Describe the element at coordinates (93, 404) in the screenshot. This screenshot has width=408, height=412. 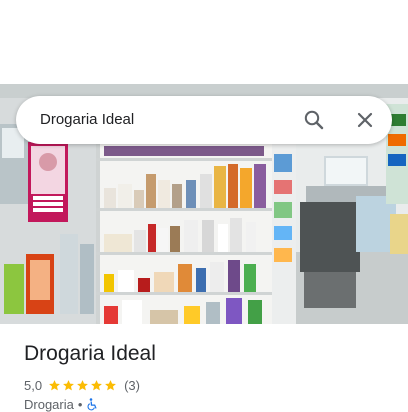
I see `wheelchair-icon` at that location.